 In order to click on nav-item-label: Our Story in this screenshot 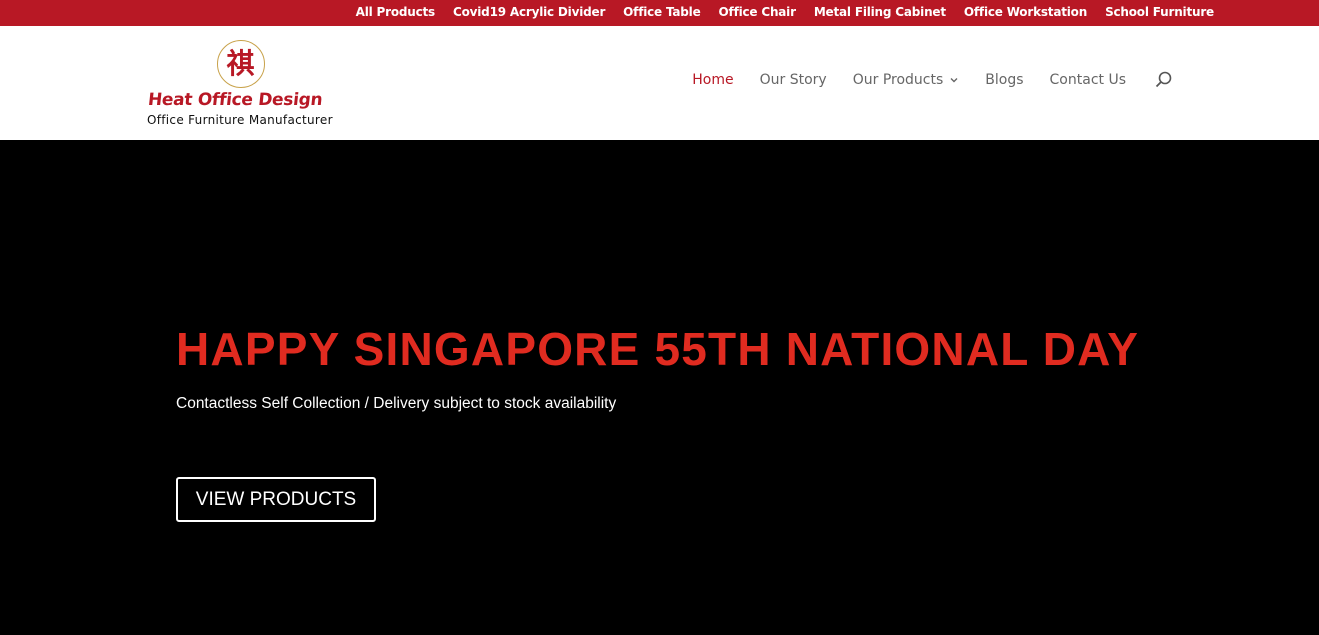, I will do `click(793, 80)`.